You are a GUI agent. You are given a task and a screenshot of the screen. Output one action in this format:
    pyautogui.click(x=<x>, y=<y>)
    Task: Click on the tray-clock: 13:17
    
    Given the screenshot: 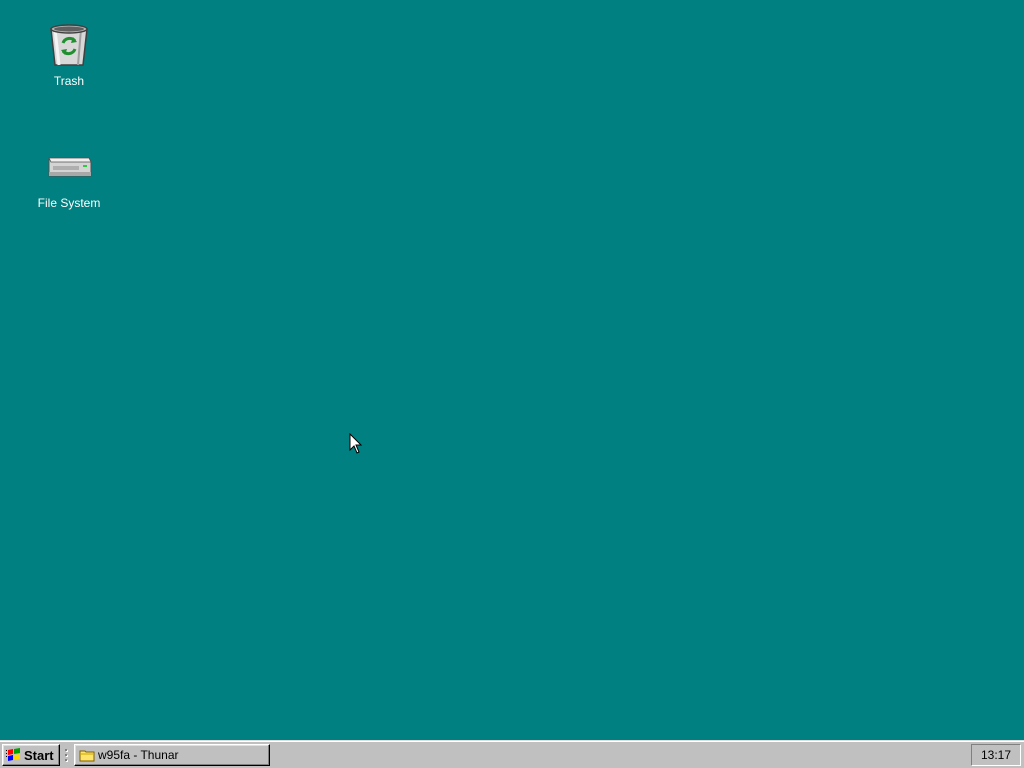 What is the action you would take?
    pyautogui.click(x=996, y=755)
    